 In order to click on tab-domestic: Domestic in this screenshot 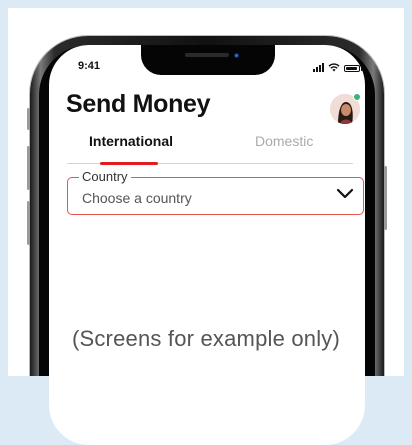, I will do `click(284, 141)`.